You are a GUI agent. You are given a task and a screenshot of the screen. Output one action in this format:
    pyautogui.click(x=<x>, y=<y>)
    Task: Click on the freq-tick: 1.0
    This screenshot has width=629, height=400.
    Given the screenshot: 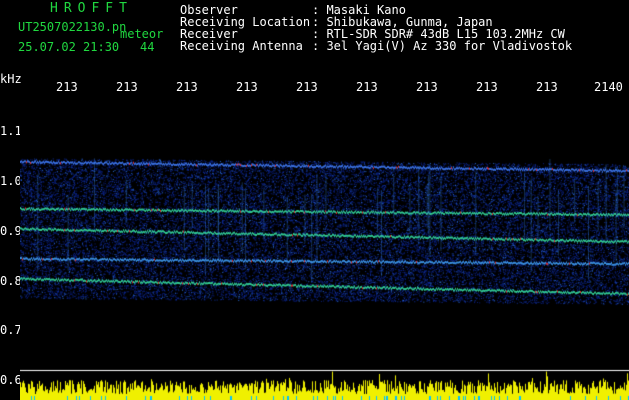 What is the action you would take?
    pyautogui.click(x=11, y=181)
    